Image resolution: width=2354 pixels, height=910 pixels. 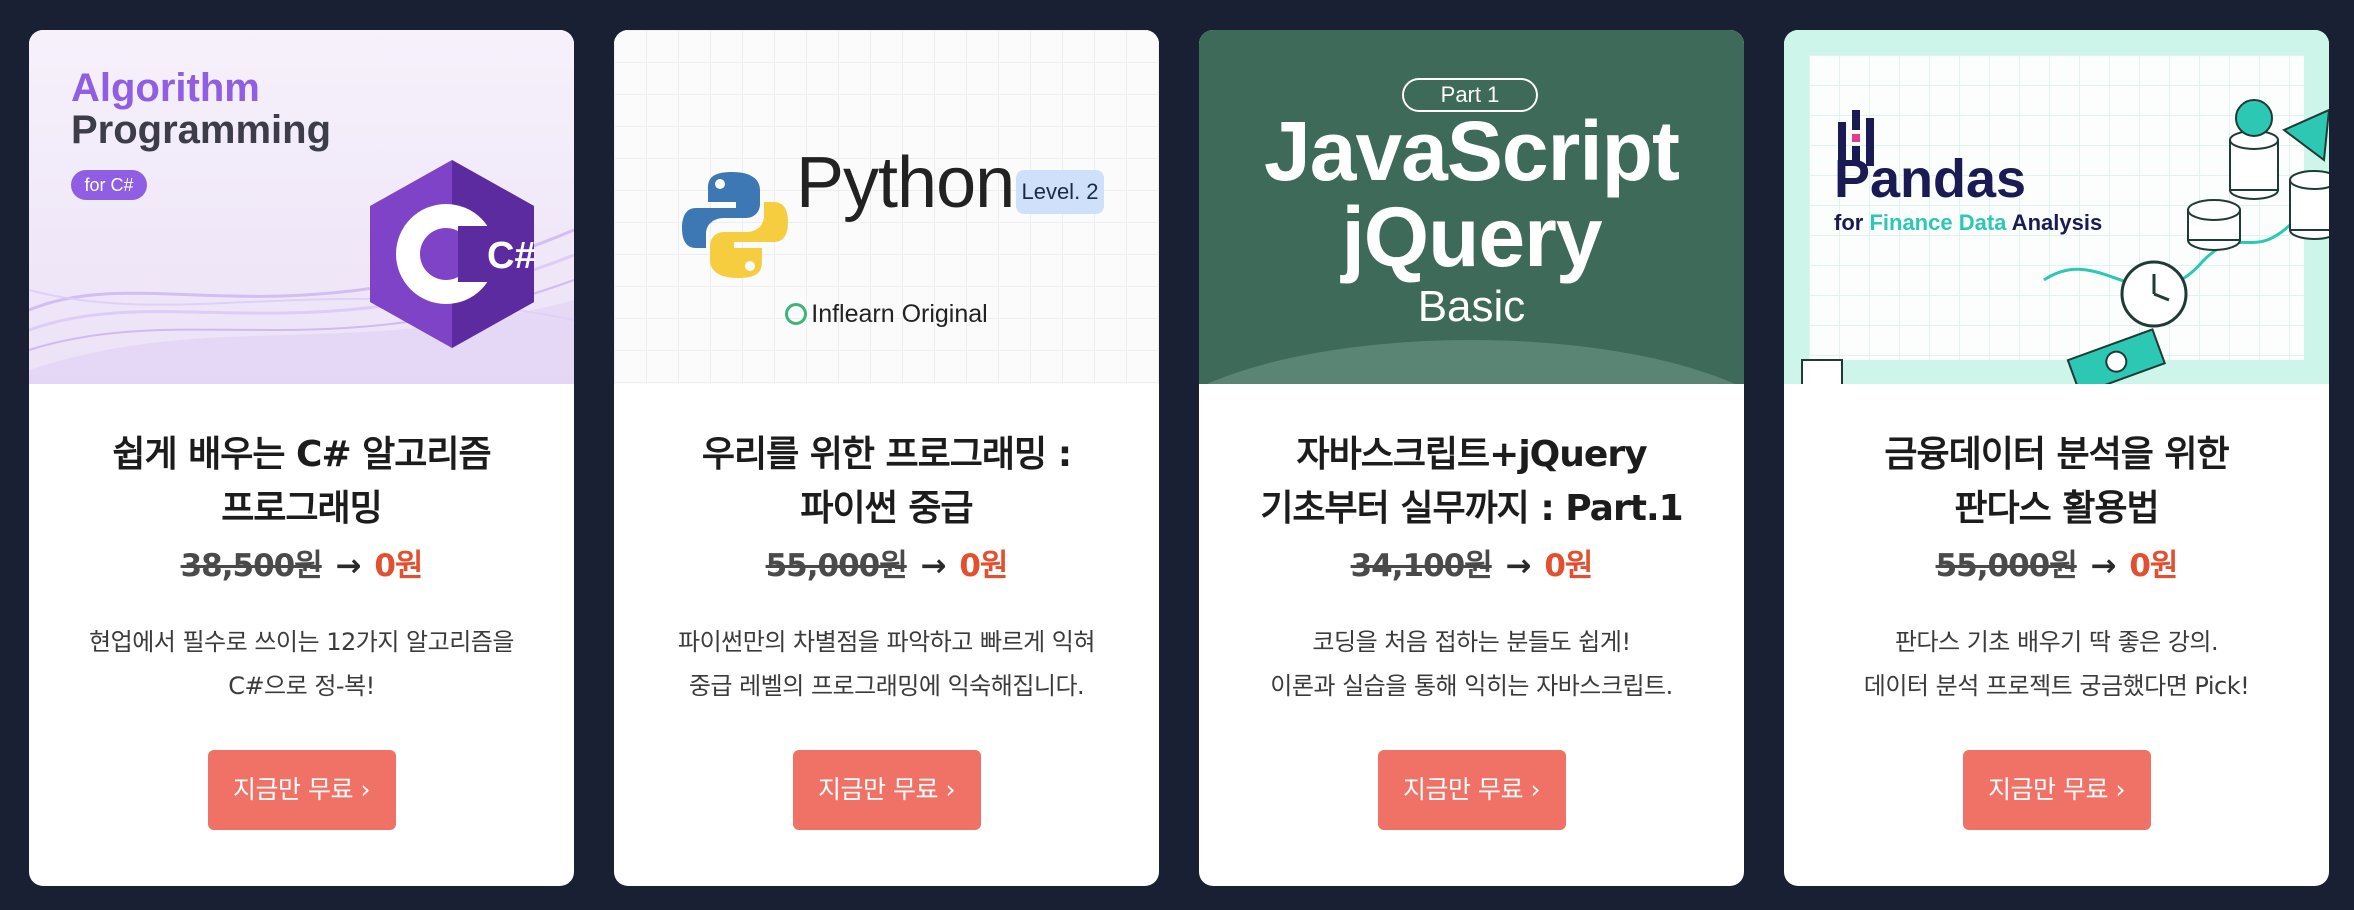 I want to click on original-price: 34,100원, so click(x=1421, y=566).